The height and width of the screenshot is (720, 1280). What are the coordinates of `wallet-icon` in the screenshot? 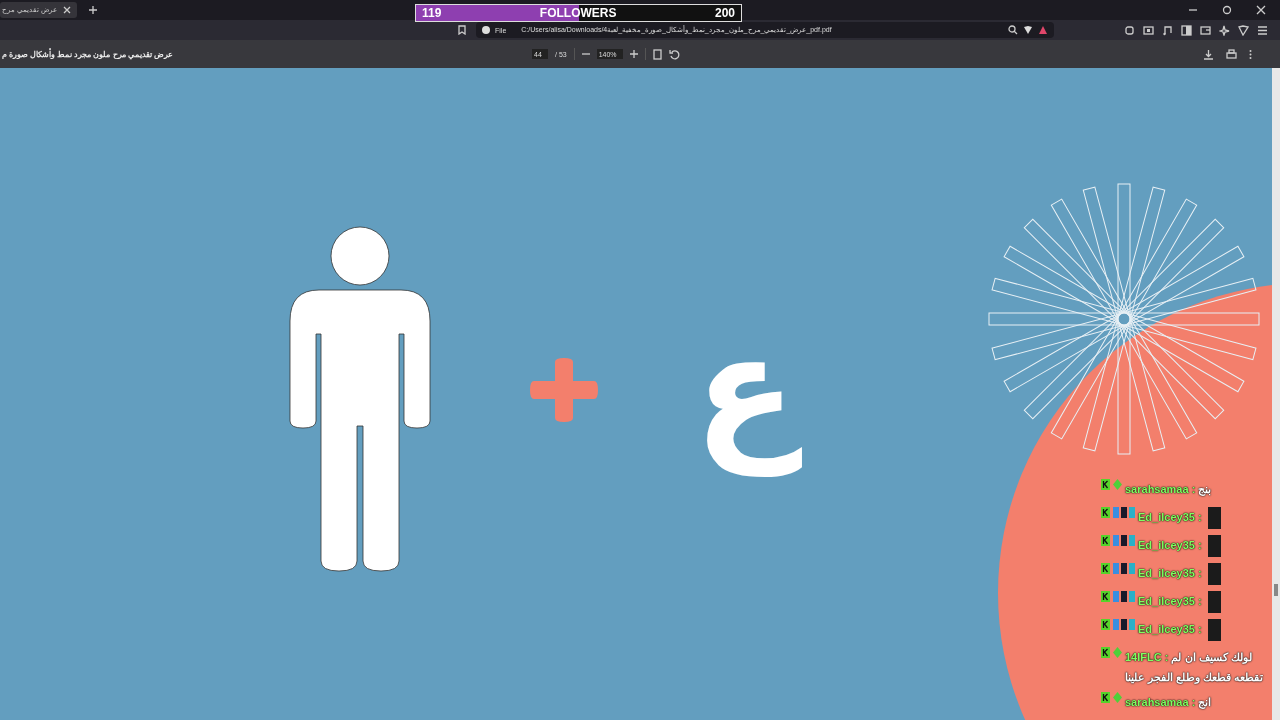 It's located at (1205, 30).